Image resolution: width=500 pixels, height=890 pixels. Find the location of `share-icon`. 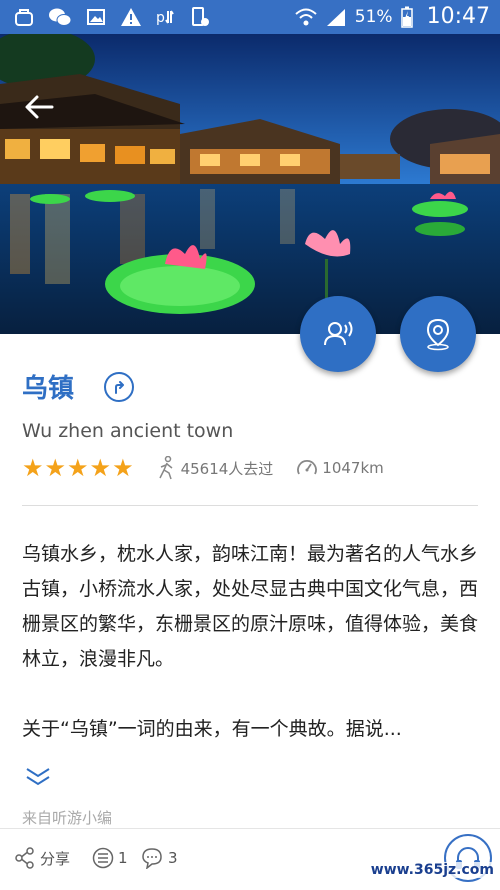

share-icon is located at coordinates (24, 858).